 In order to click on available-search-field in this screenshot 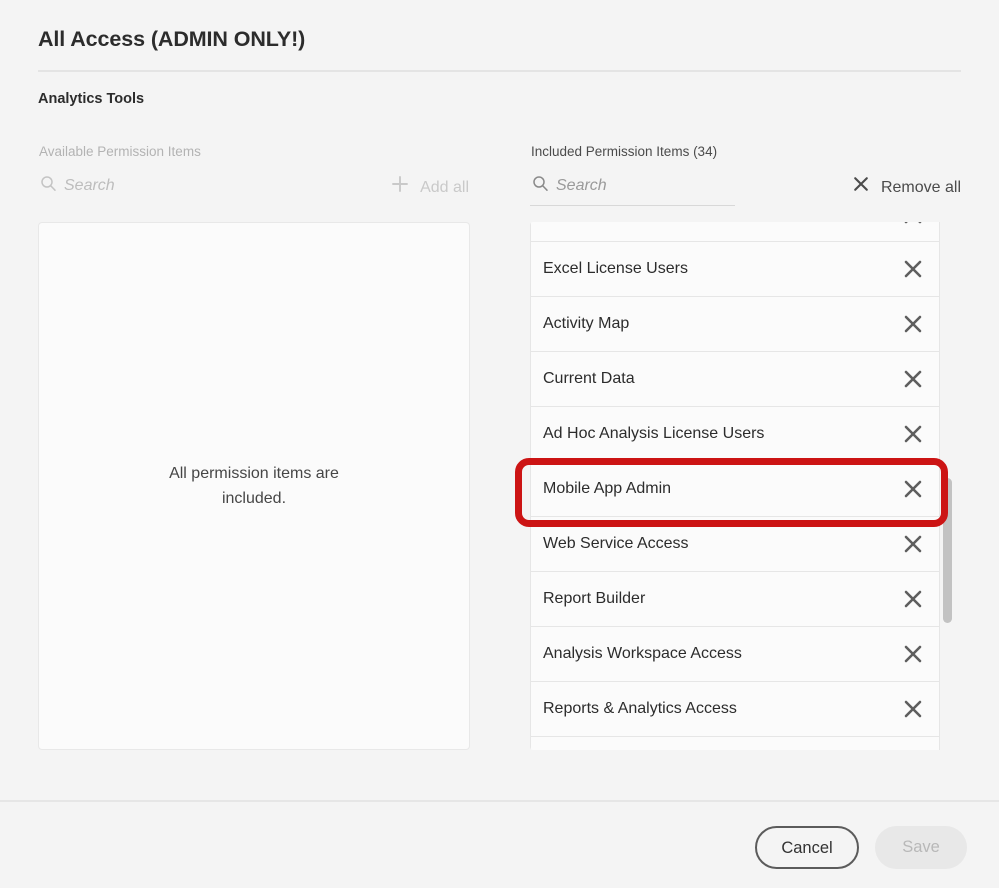, I will do `click(140, 190)`.